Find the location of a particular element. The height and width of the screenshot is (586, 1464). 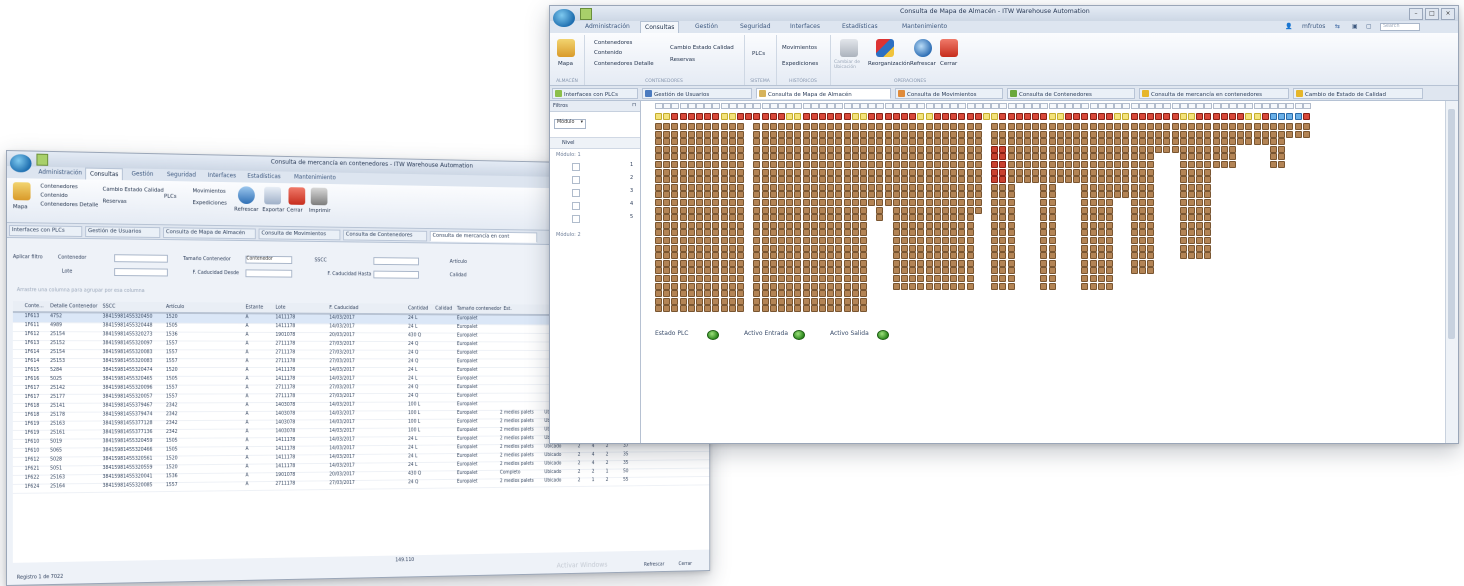

tab-estadisticas: Estadísticas is located at coordinates (263, 176).